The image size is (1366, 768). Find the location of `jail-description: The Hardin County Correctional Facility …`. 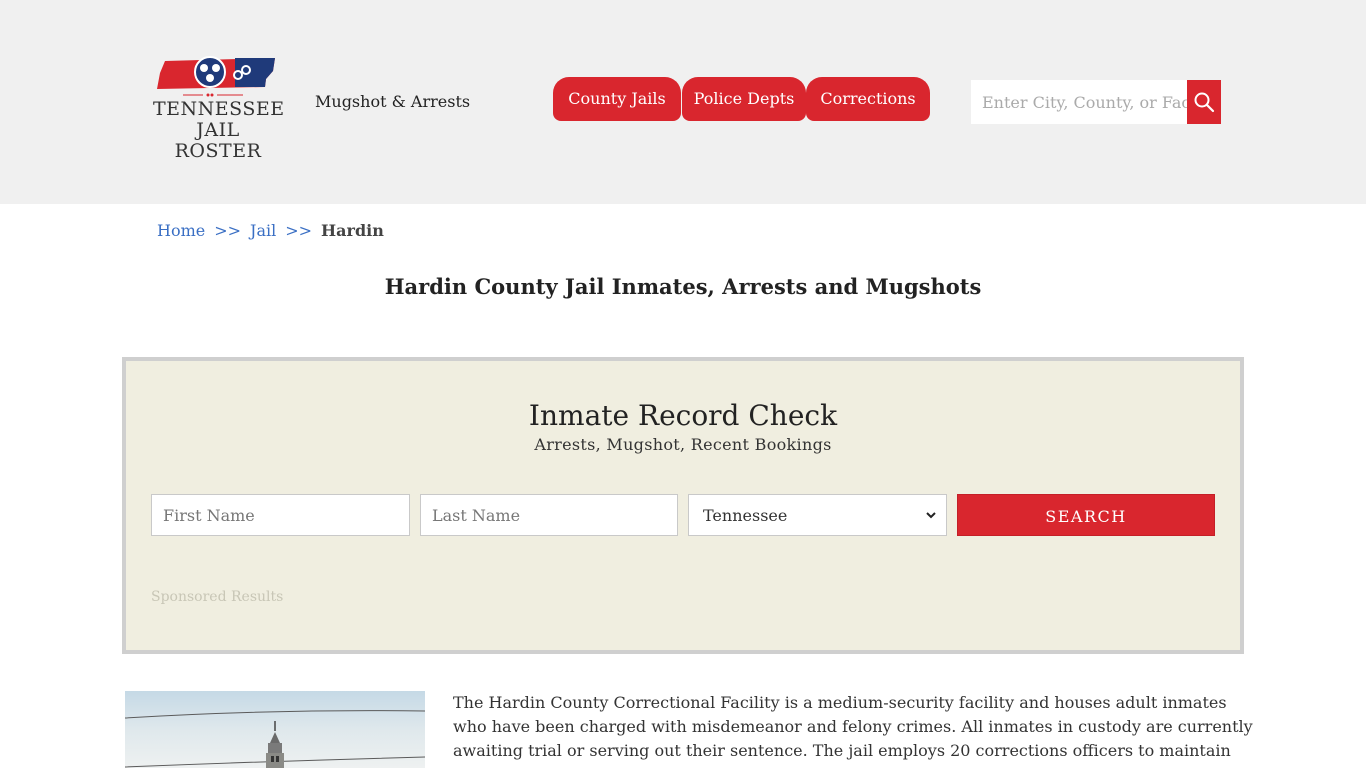

jail-description: The Hardin County Correctional Facility … is located at coordinates (853, 730).